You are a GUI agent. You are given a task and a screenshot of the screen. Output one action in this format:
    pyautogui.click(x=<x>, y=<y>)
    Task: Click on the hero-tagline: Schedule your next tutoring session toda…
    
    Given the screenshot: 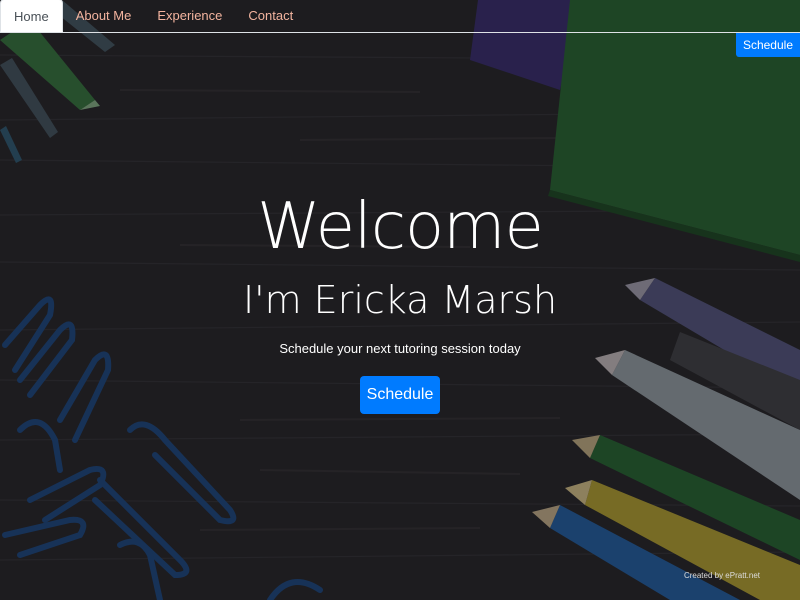 What is the action you would take?
    pyautogui.click(x=400, y=348)
    